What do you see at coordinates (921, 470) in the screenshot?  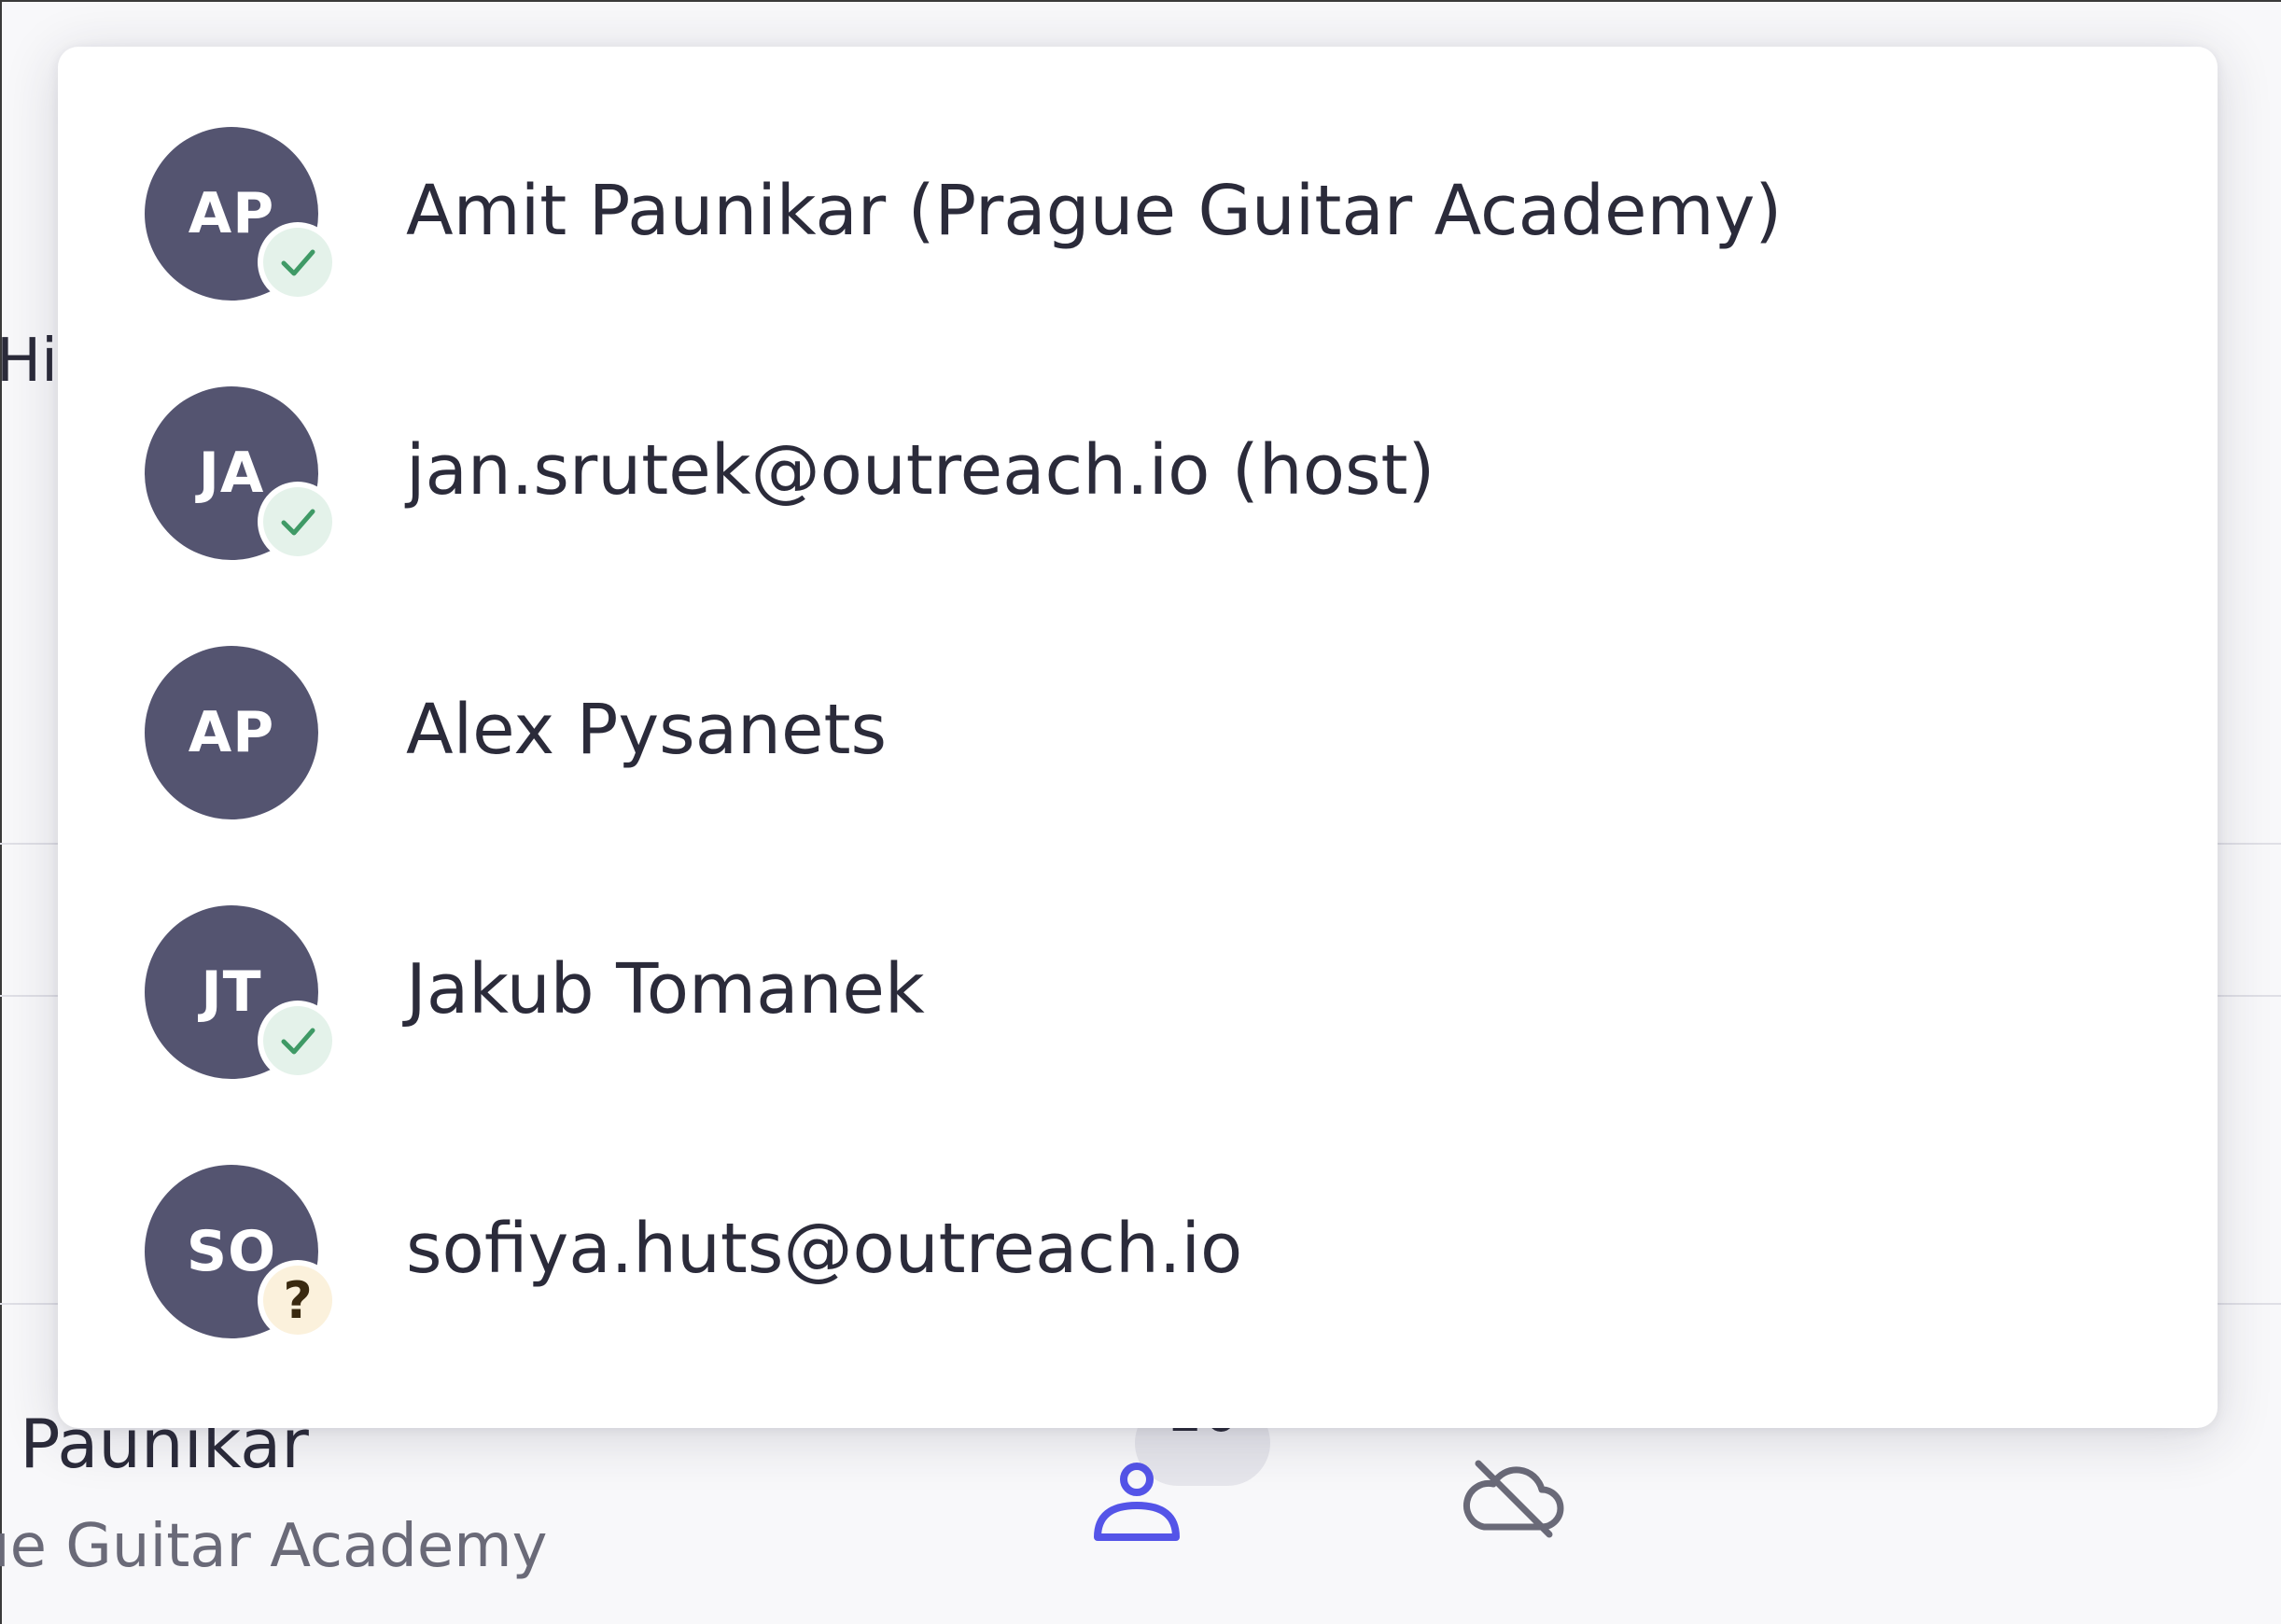 I see `attendee-name: jan.srutek@outreach.io (host)` at bounding box center [921, 470].